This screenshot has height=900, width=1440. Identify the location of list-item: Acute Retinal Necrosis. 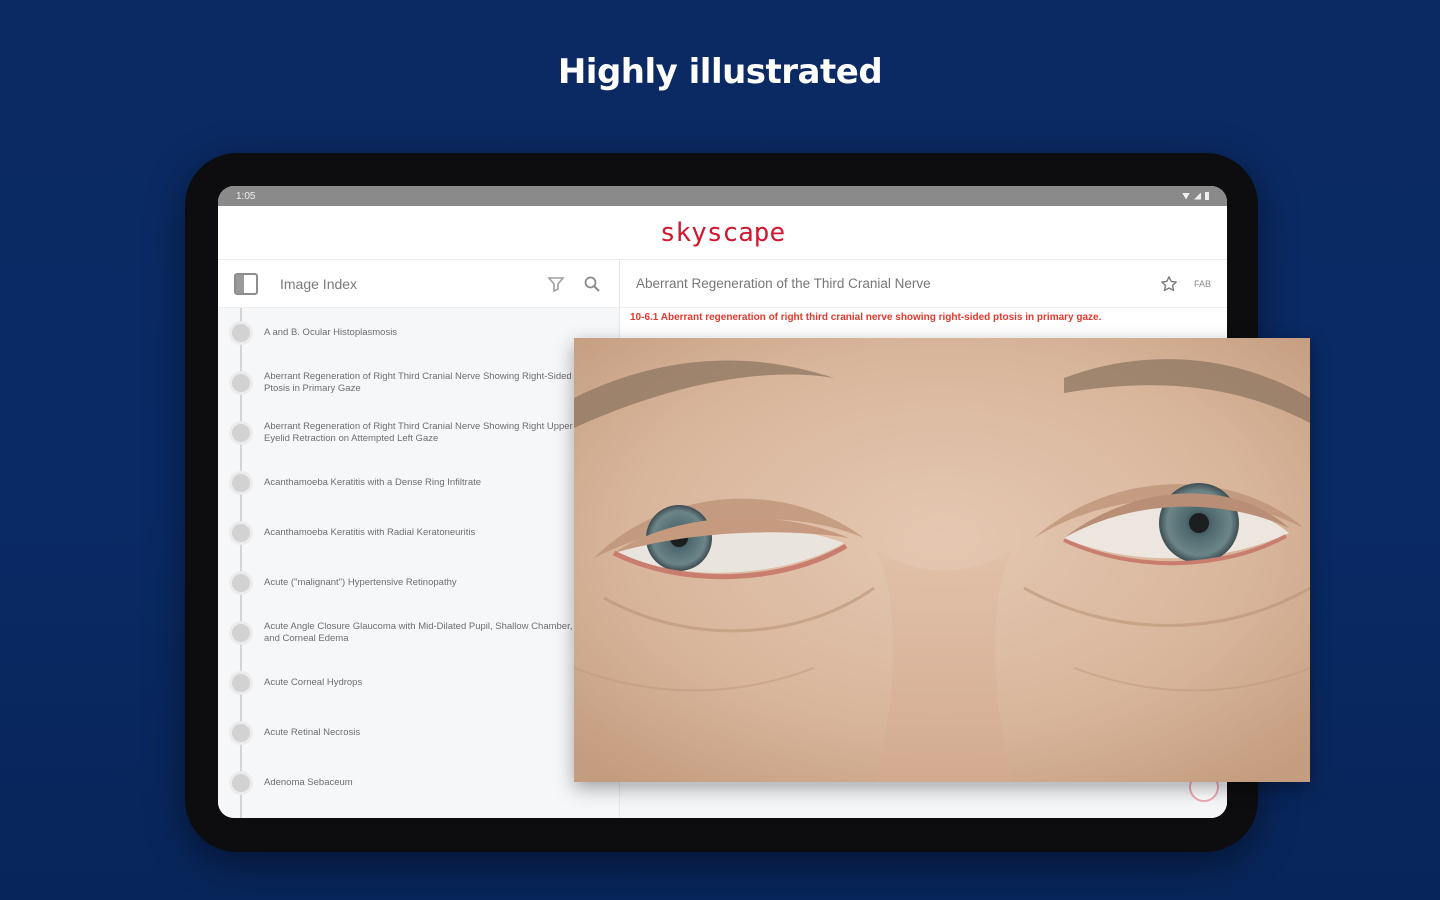
(418, 733).